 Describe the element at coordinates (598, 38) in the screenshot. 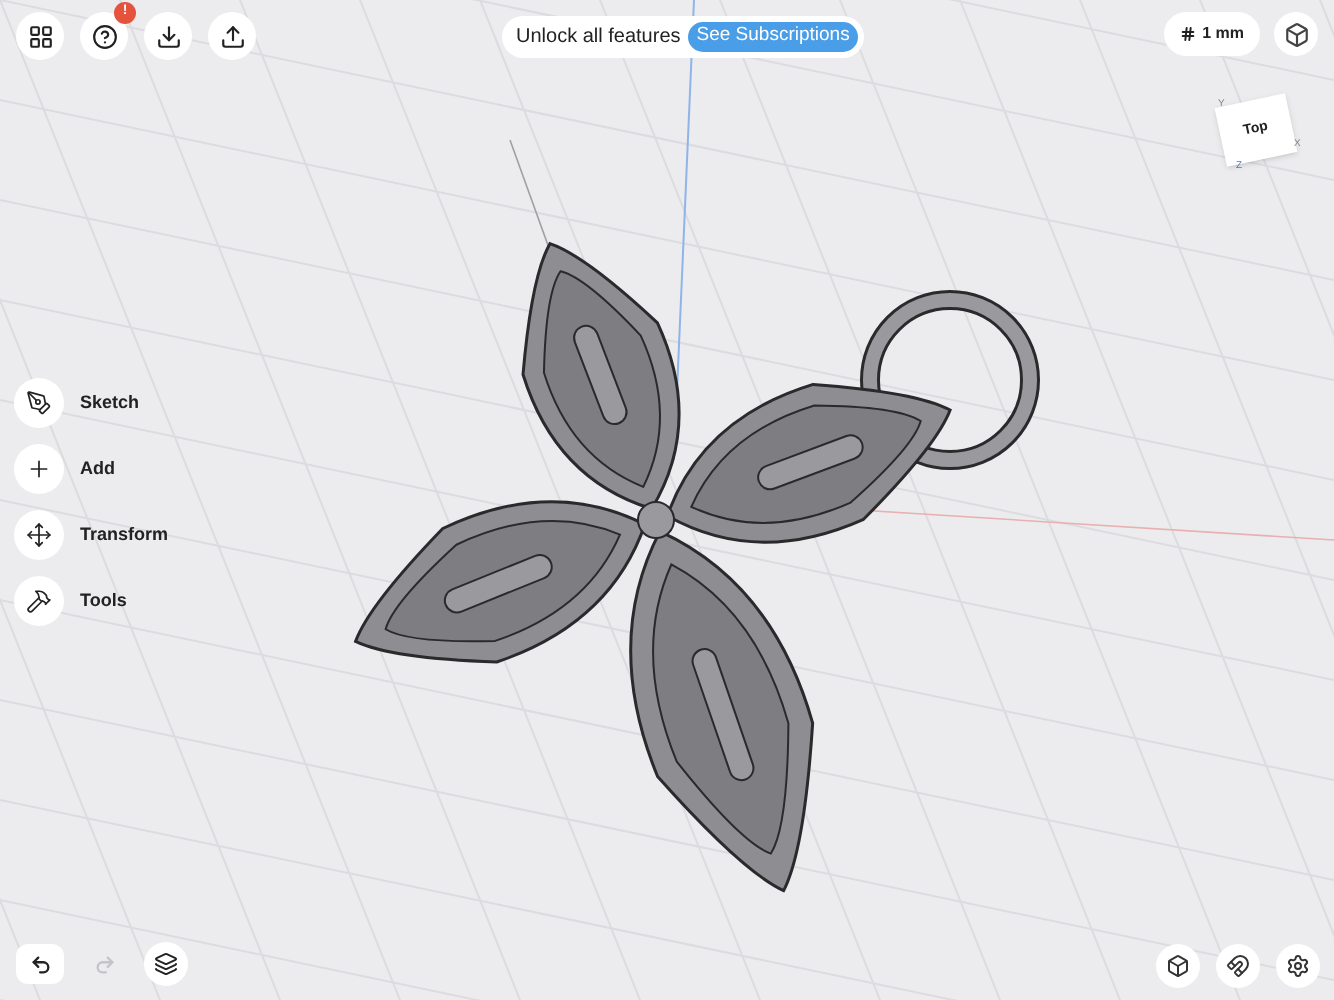

I see `banner-text: Unlock all features` at that location.